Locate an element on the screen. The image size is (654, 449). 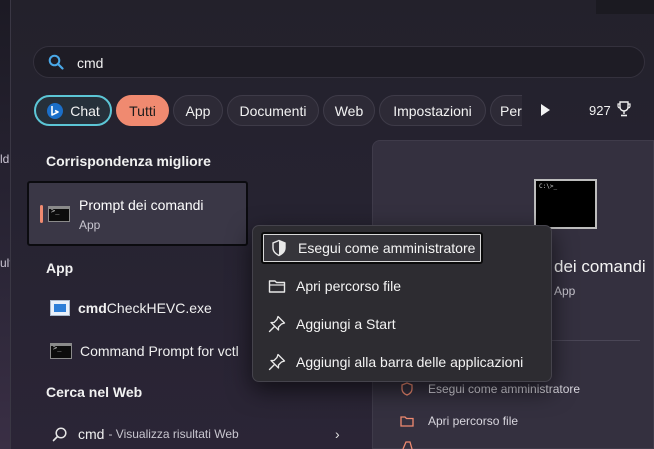
preview-title: dei comandi is located at coordinates (600, 266).